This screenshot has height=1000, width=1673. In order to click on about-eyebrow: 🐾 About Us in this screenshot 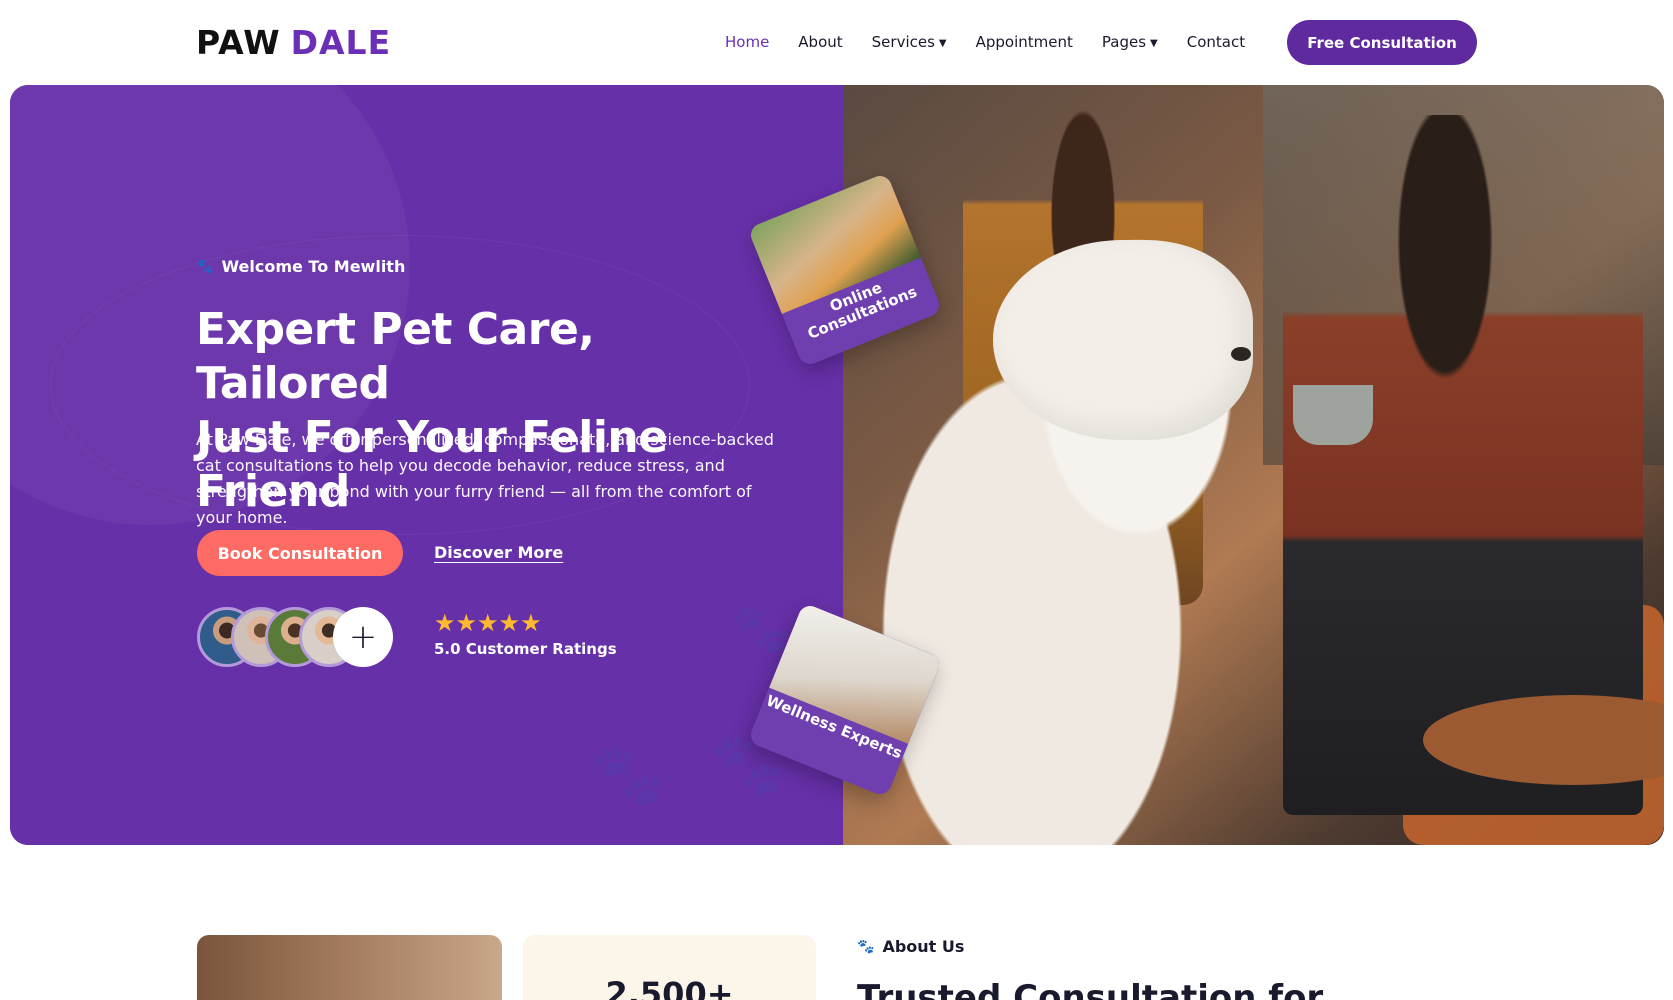, I will do `click(910, 946)`.